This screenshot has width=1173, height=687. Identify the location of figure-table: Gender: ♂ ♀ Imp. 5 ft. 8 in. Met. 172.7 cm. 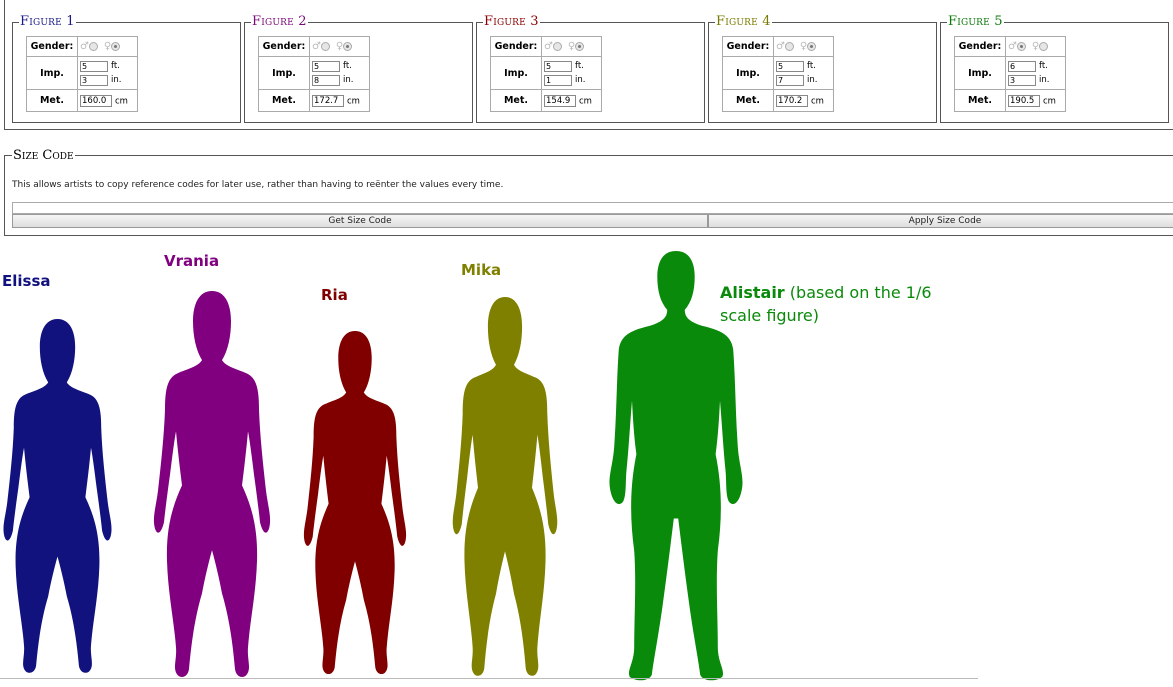
(314, 74).